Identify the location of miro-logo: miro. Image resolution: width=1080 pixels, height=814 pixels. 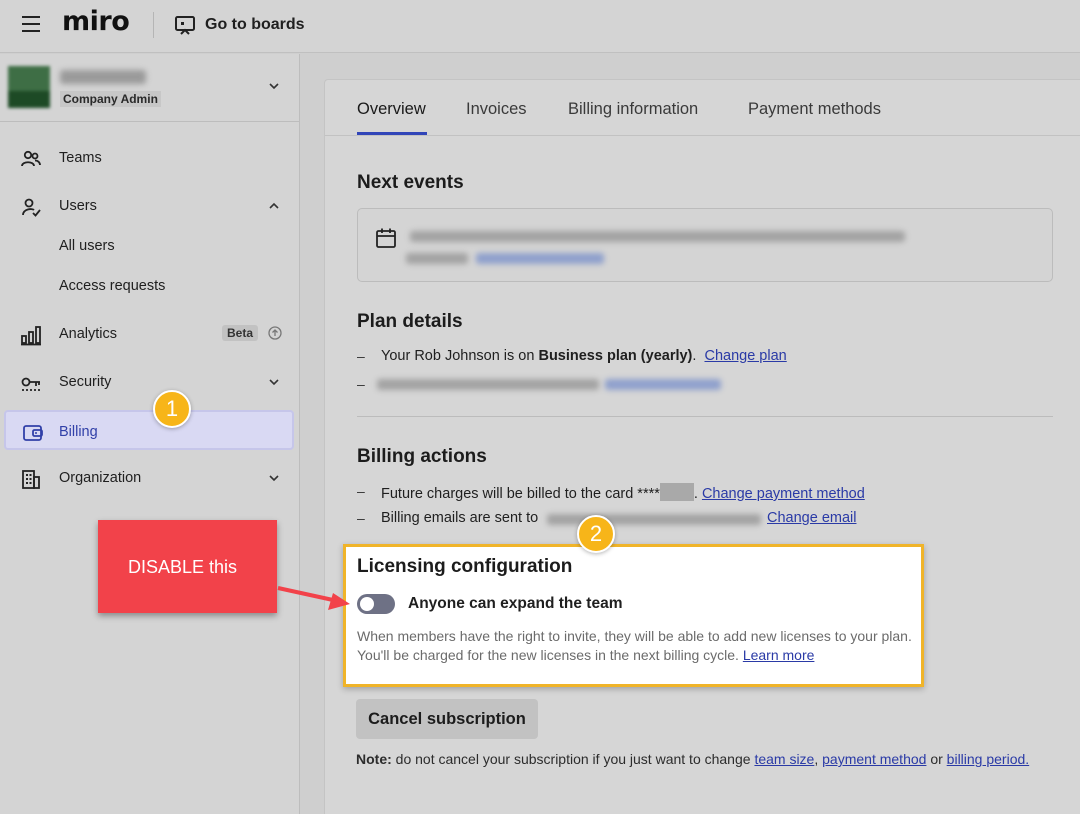
(96, 21).